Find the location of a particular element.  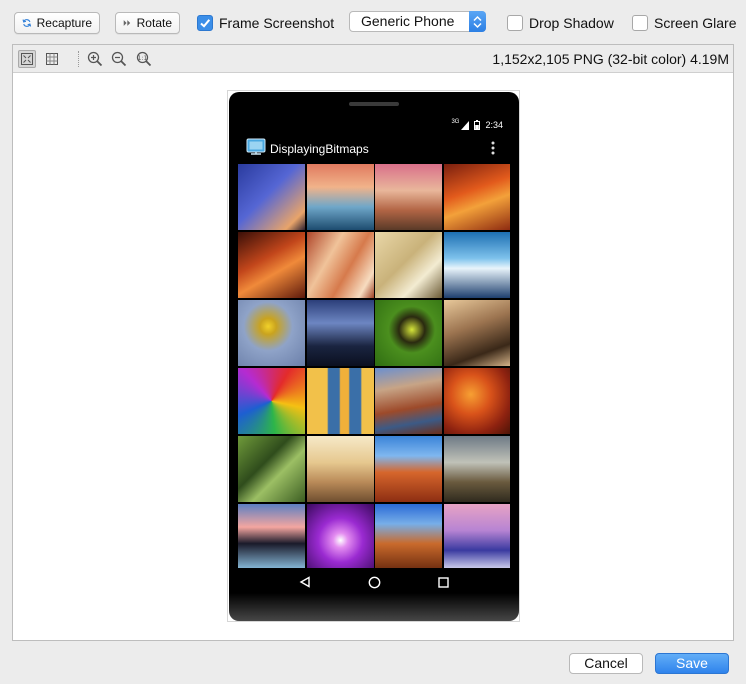

recapture-label: Recapture is located at coordinates (64, 23).